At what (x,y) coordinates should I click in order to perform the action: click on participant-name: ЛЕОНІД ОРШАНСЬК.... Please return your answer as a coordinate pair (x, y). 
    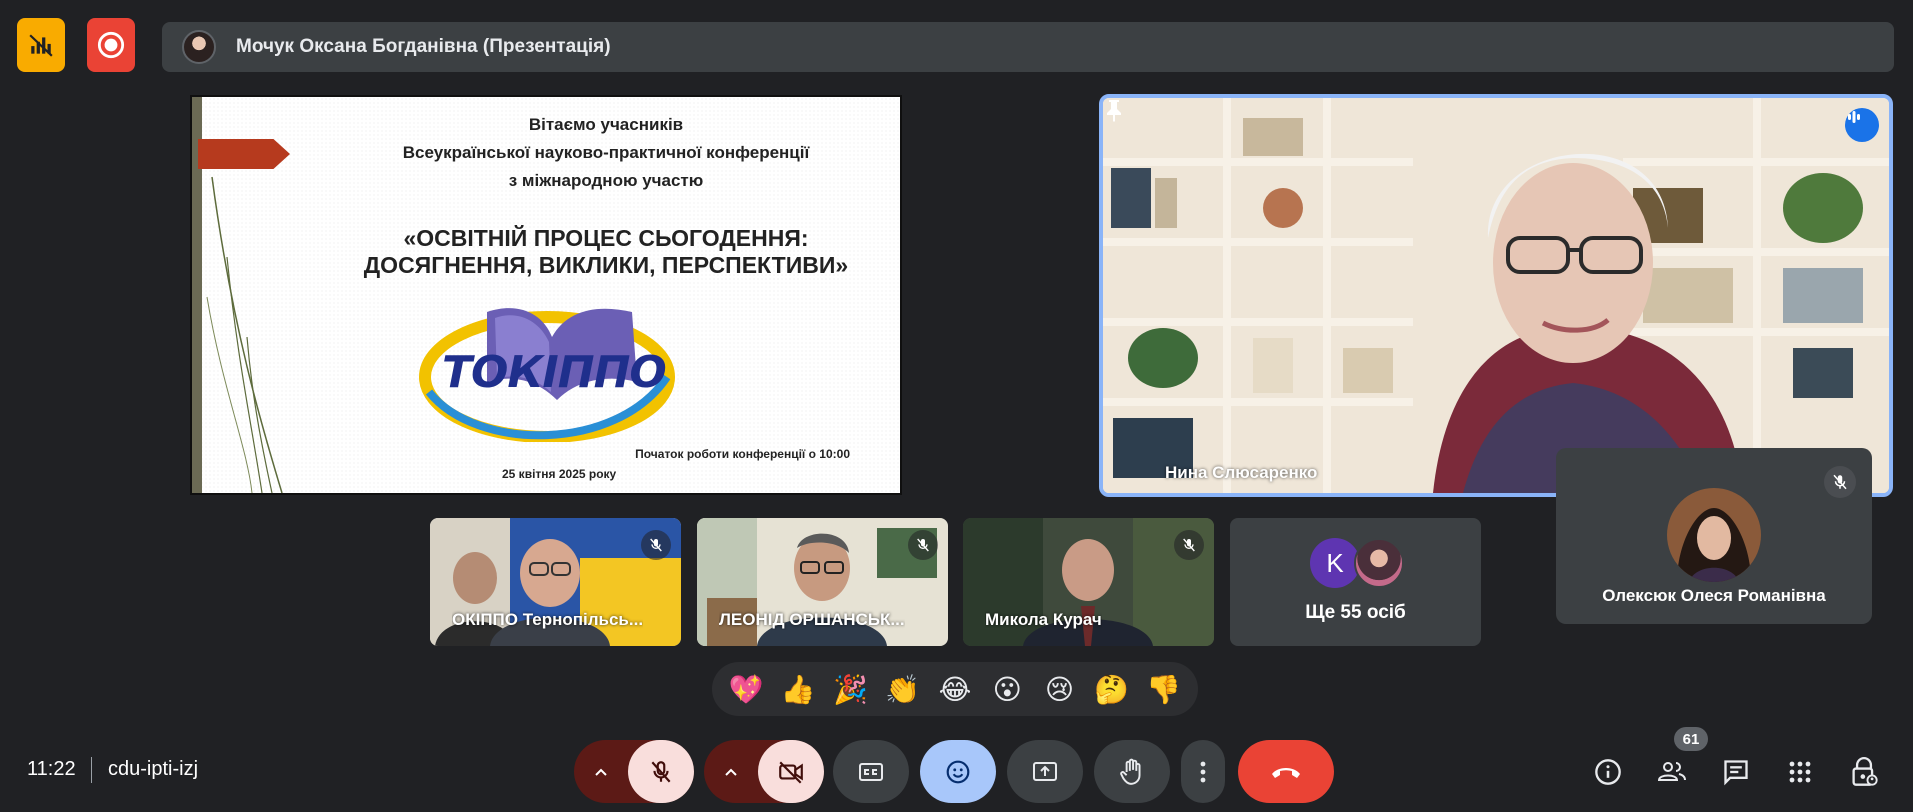
    Looking at the image, I should click on (812, 619).